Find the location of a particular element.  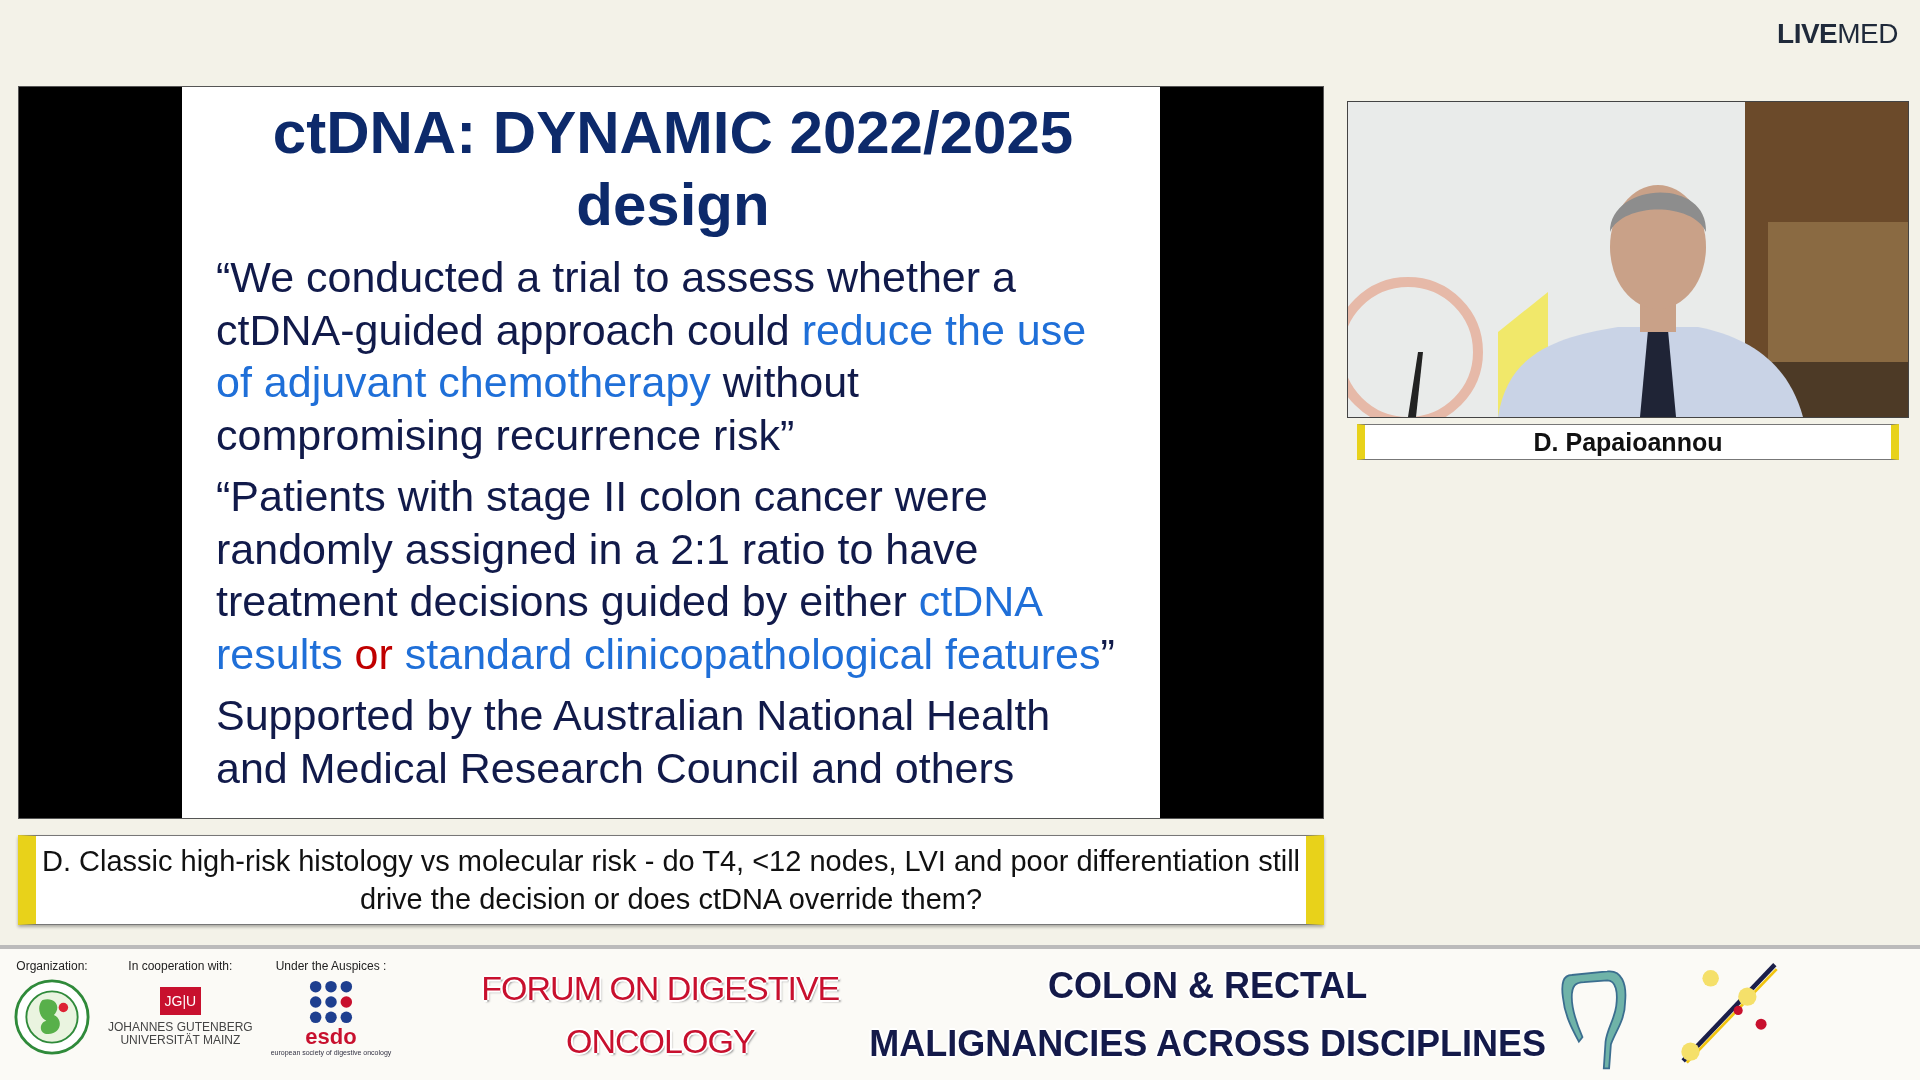

university-name: JOHANNES GUTENBERG is located at coordinates (180, 1027).